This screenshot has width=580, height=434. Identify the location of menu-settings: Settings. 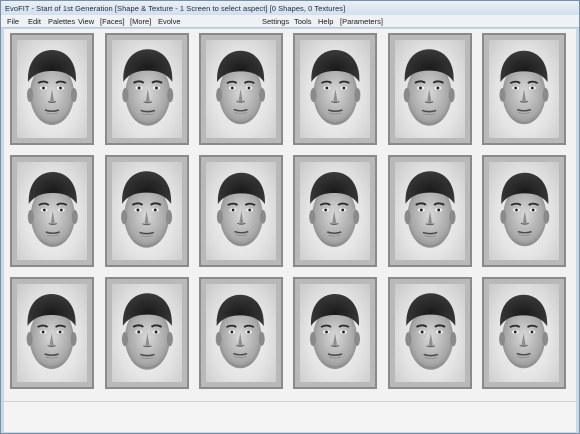
(275, 21).